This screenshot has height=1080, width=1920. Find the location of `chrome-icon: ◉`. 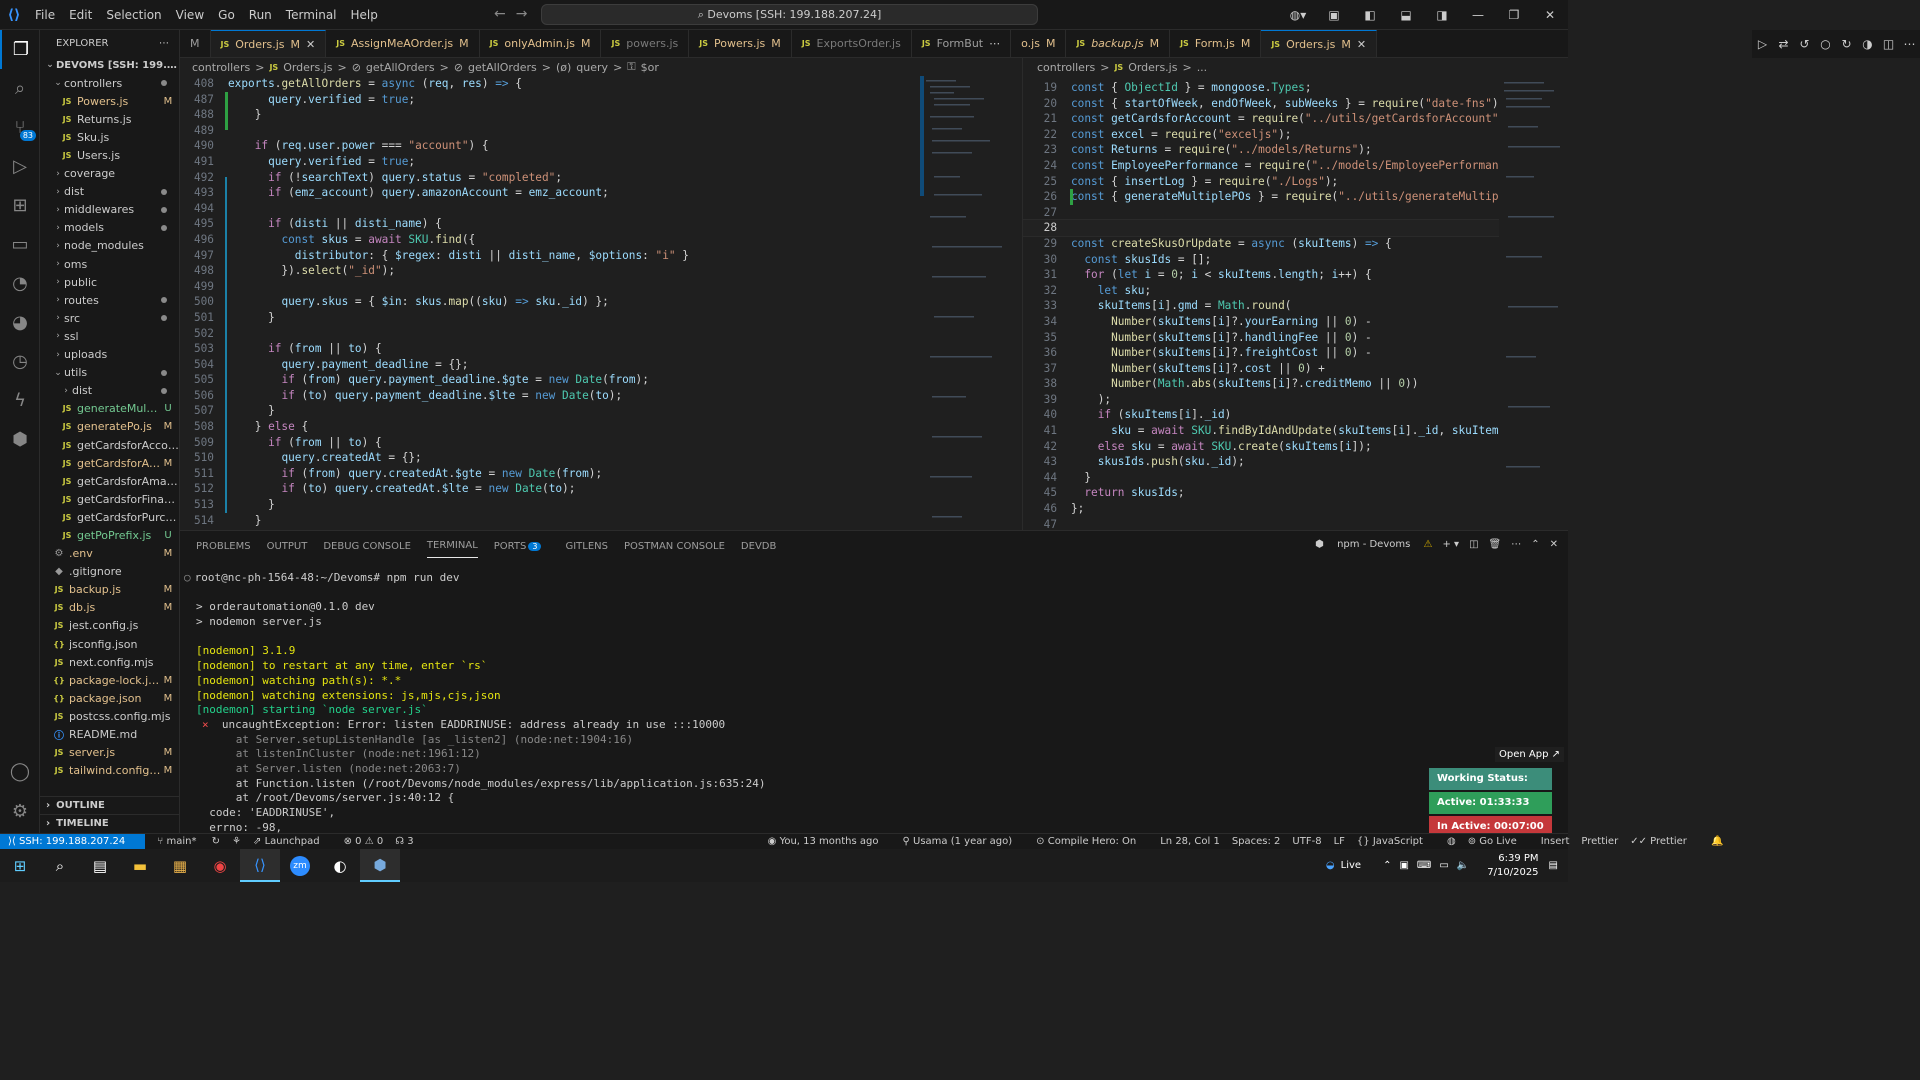

chrome-icon: ◉ is located at coordinates (220, 865).